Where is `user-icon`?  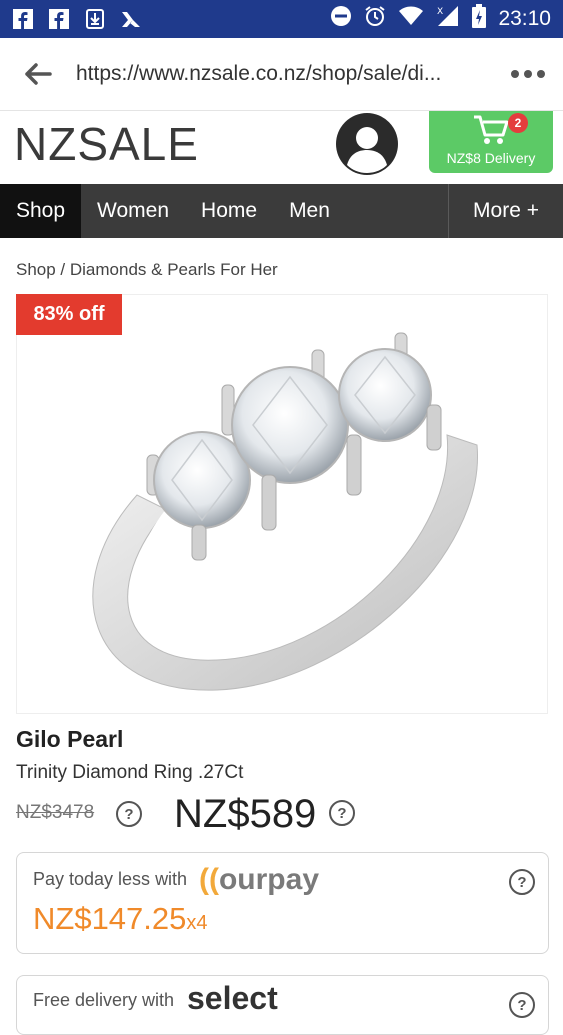
user-icon is located at coordinates (367, 144).